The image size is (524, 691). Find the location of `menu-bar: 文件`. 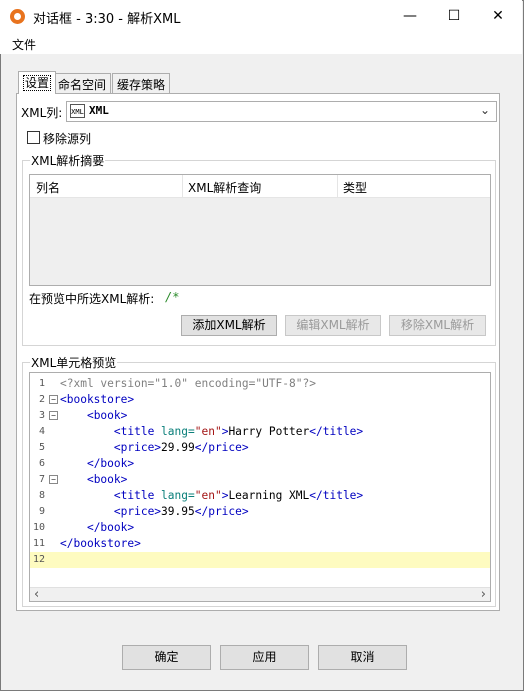

menu-bar: 文件 is located at coordinates (261, 43).